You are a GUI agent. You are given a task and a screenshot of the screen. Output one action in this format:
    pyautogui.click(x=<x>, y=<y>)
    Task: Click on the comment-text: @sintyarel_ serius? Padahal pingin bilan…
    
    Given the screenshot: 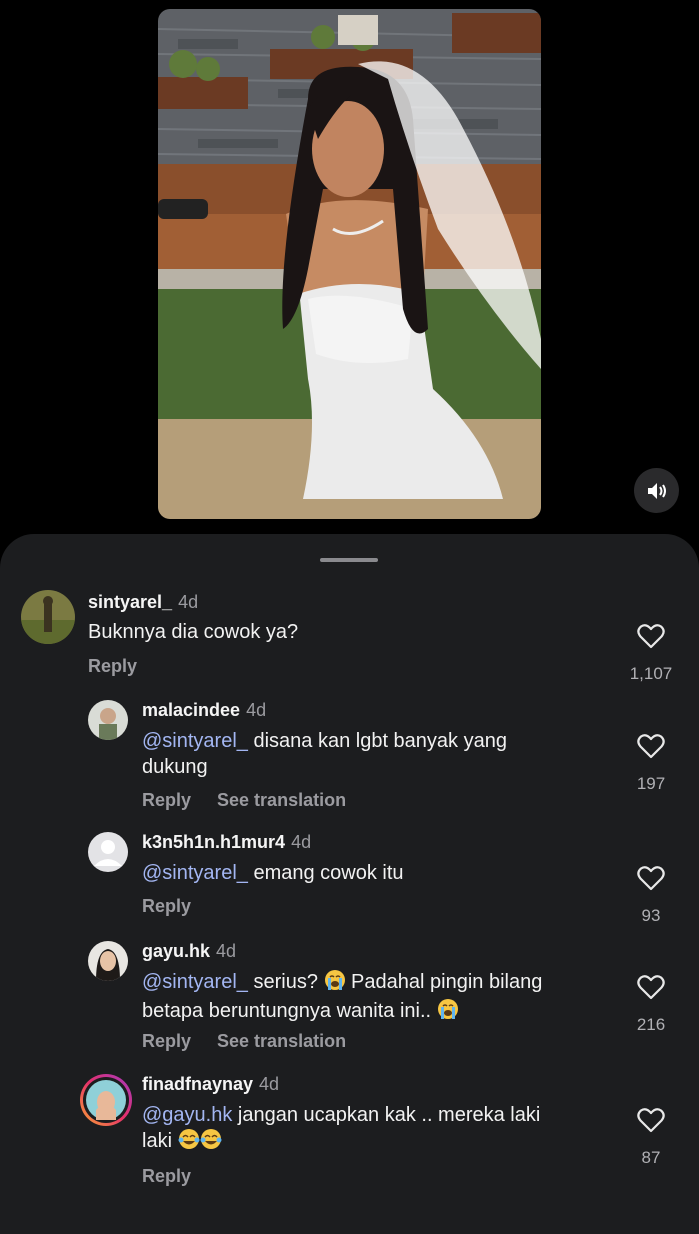 What is the action you would take?
    pyautogui.click(x=387, y=998)
    